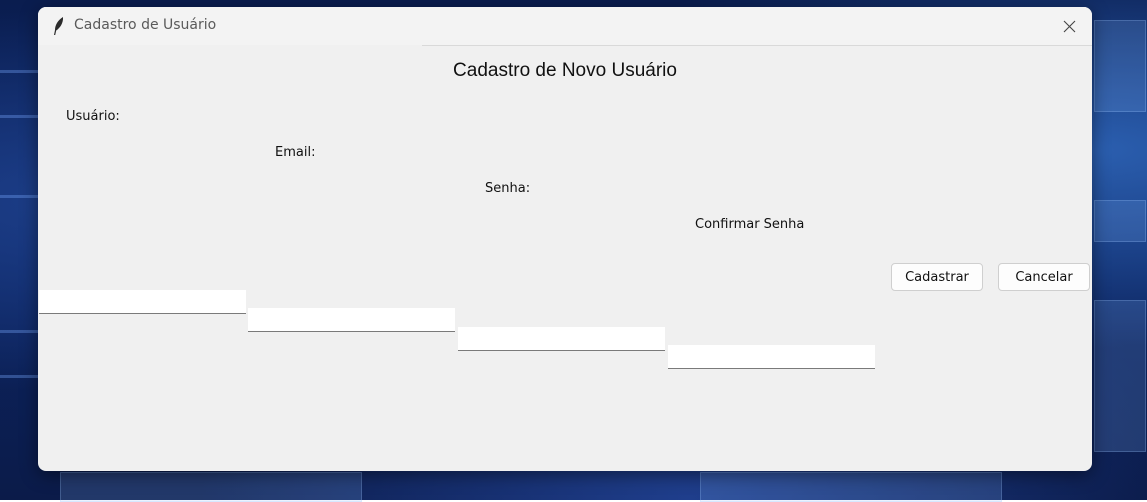 Image resolution: width=1147 pixels, height=502 pixels. Describe the element at coordinates (771, 357) in the screenshot. I see `confirmar-senha-input` at that location.